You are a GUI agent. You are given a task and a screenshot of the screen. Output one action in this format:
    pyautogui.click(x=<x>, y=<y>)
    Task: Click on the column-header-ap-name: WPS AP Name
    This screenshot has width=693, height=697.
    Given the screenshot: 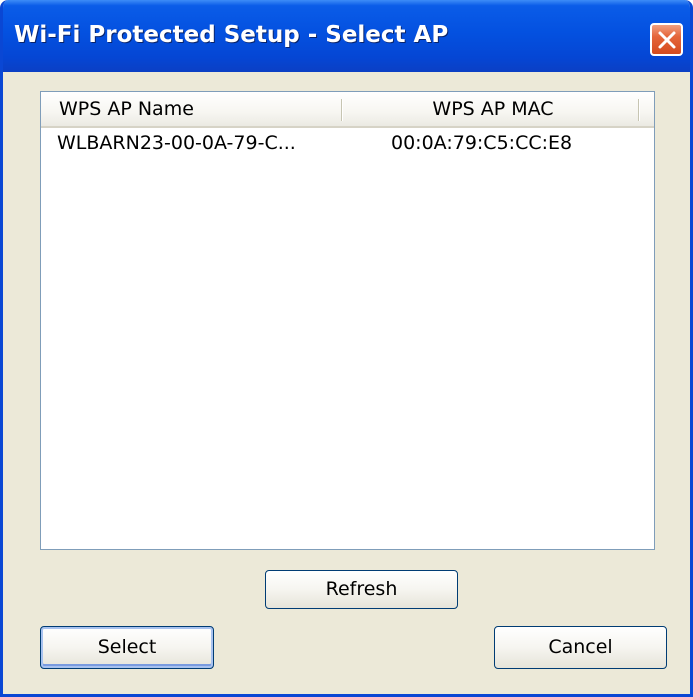 What is the action you would take?
    pyautogui.click(x=192, y=109)
    